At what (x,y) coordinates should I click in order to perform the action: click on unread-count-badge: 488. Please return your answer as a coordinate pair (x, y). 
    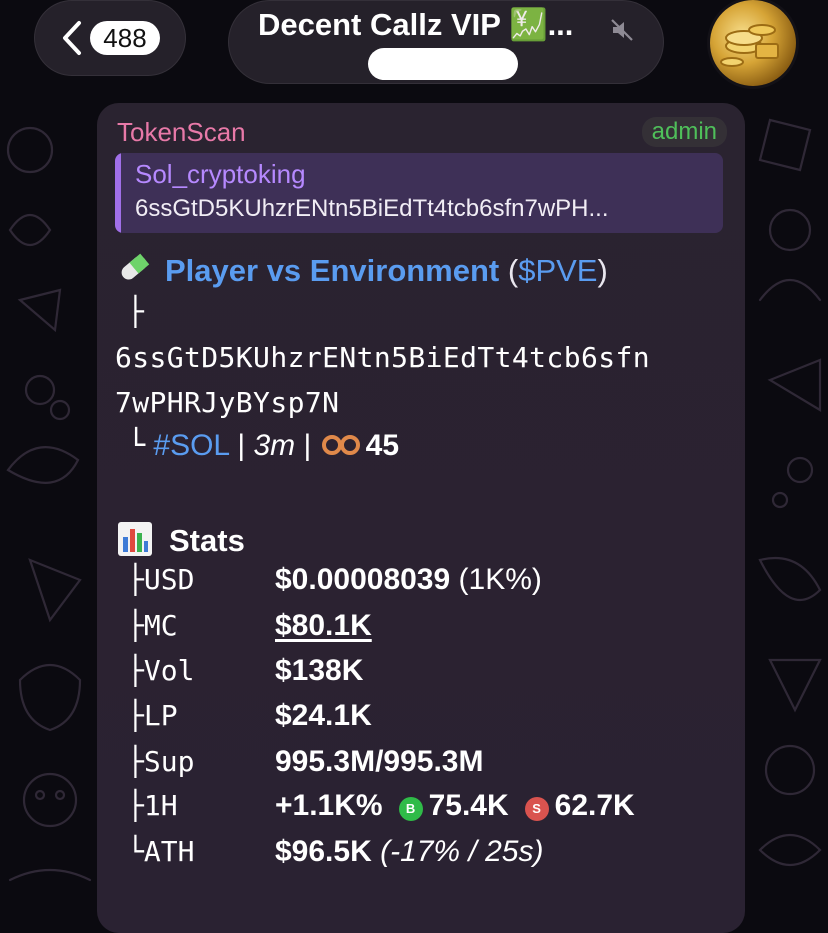
    Looking at the image, I should click on (125, 38).